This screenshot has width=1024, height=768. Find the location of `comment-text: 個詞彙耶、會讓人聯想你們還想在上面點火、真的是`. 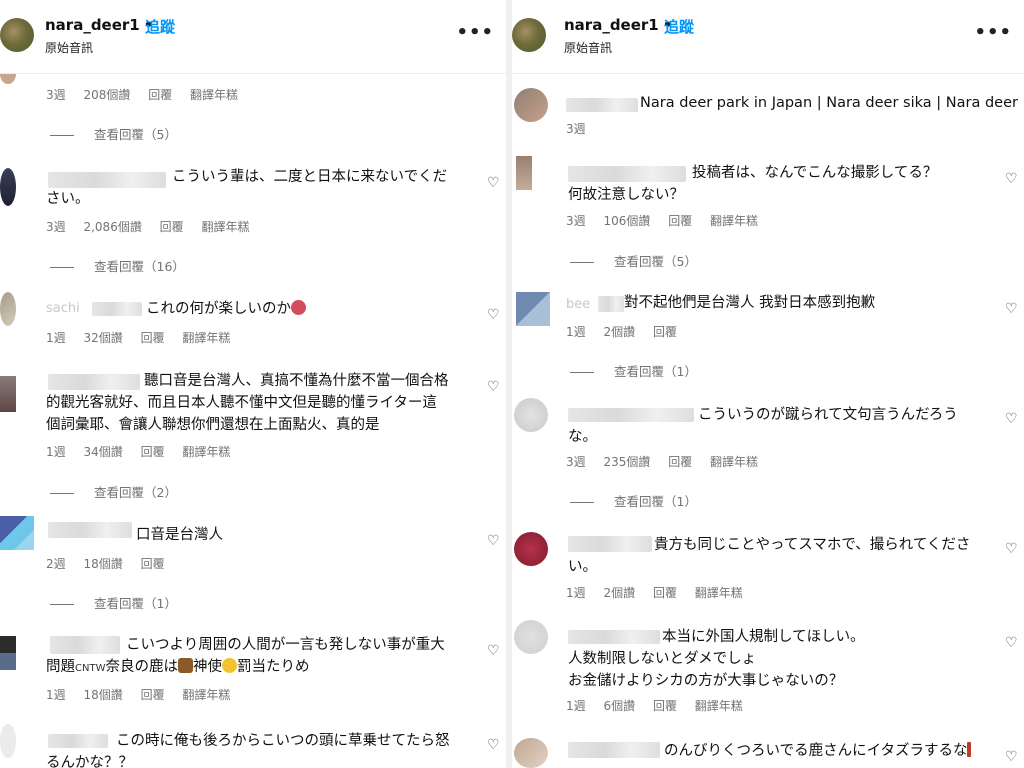

comment-text: 個詞彙耶、會讓人聯想你們還想在上面點火、真的是 is located at coordinates (213, 425).